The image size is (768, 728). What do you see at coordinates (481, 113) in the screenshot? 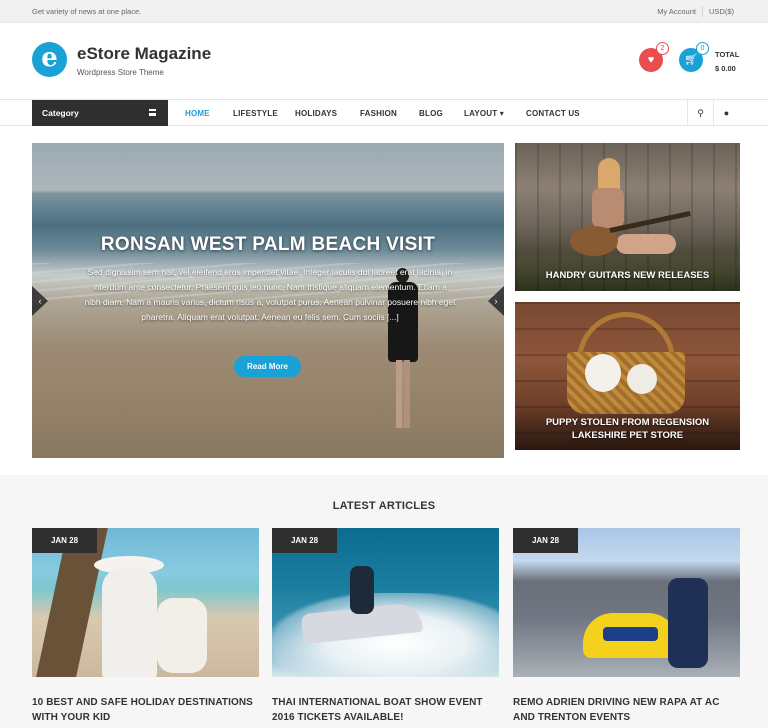
I see `nav-item-layout-label: LAYOUT` at bounding box center [481, 113].